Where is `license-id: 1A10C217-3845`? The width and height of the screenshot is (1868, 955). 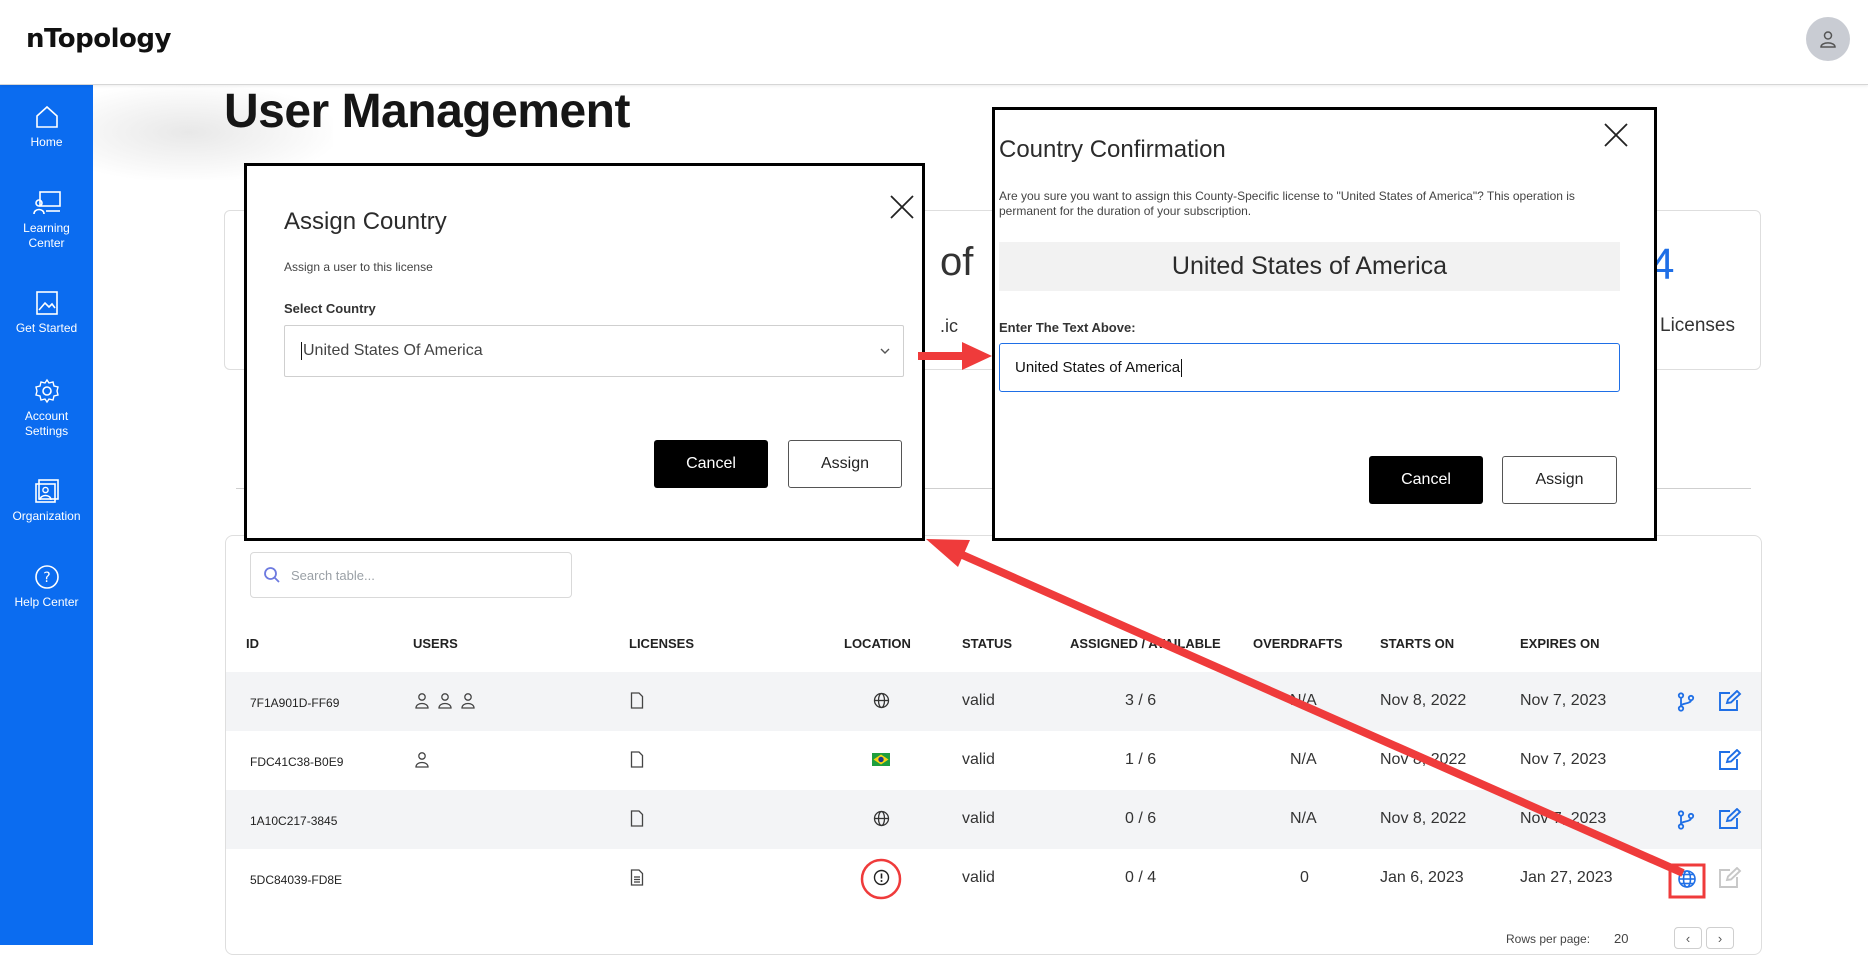
license-id: 1A10C217-3845 is located at coordinates (294, 821).